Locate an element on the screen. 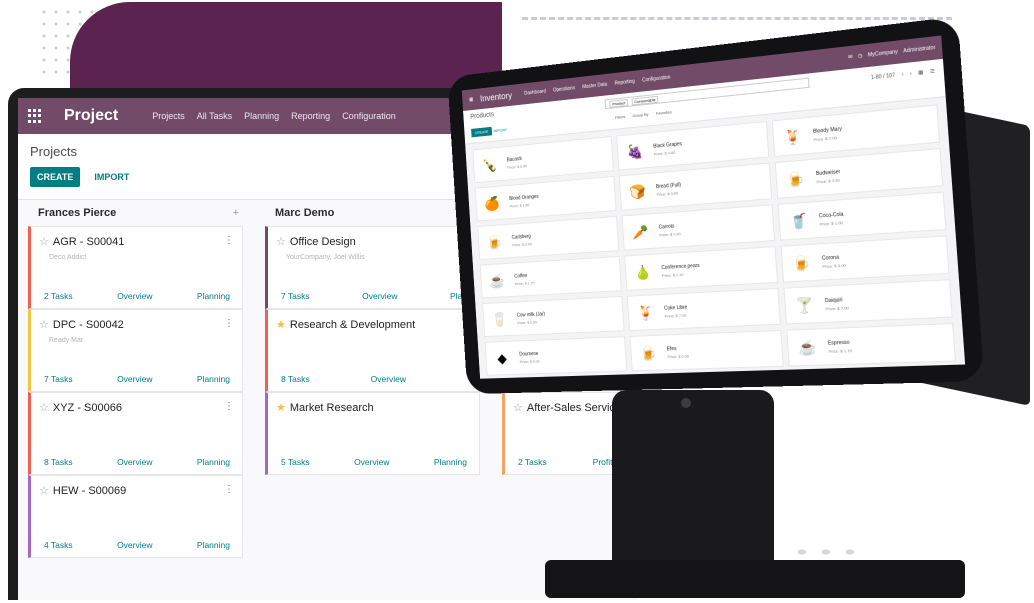 This screenshot has width=1034, height=603. tasks-link: 4 Tasks is located at coordinates (58, 545).